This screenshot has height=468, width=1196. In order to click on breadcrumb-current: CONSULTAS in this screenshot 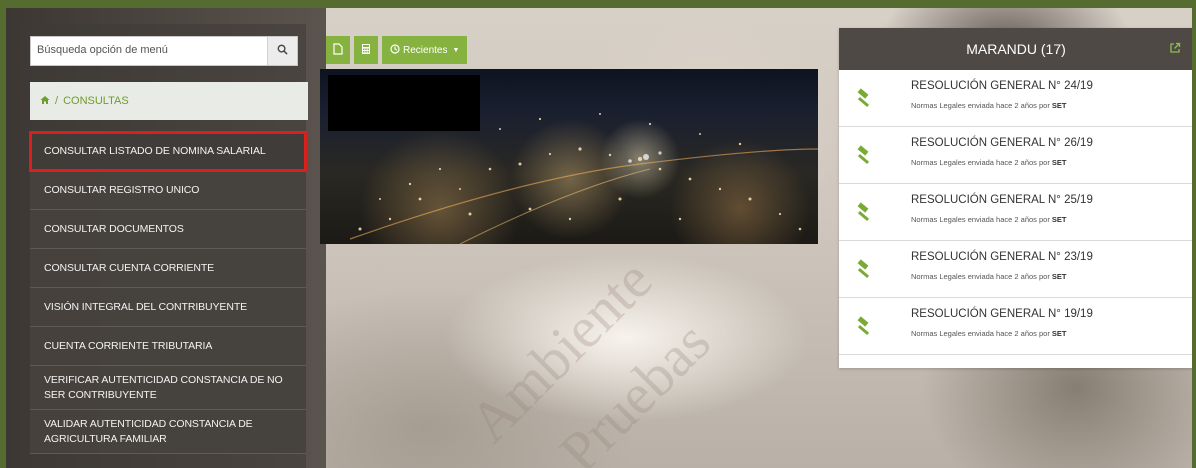, I will do `click(96, 101)`.